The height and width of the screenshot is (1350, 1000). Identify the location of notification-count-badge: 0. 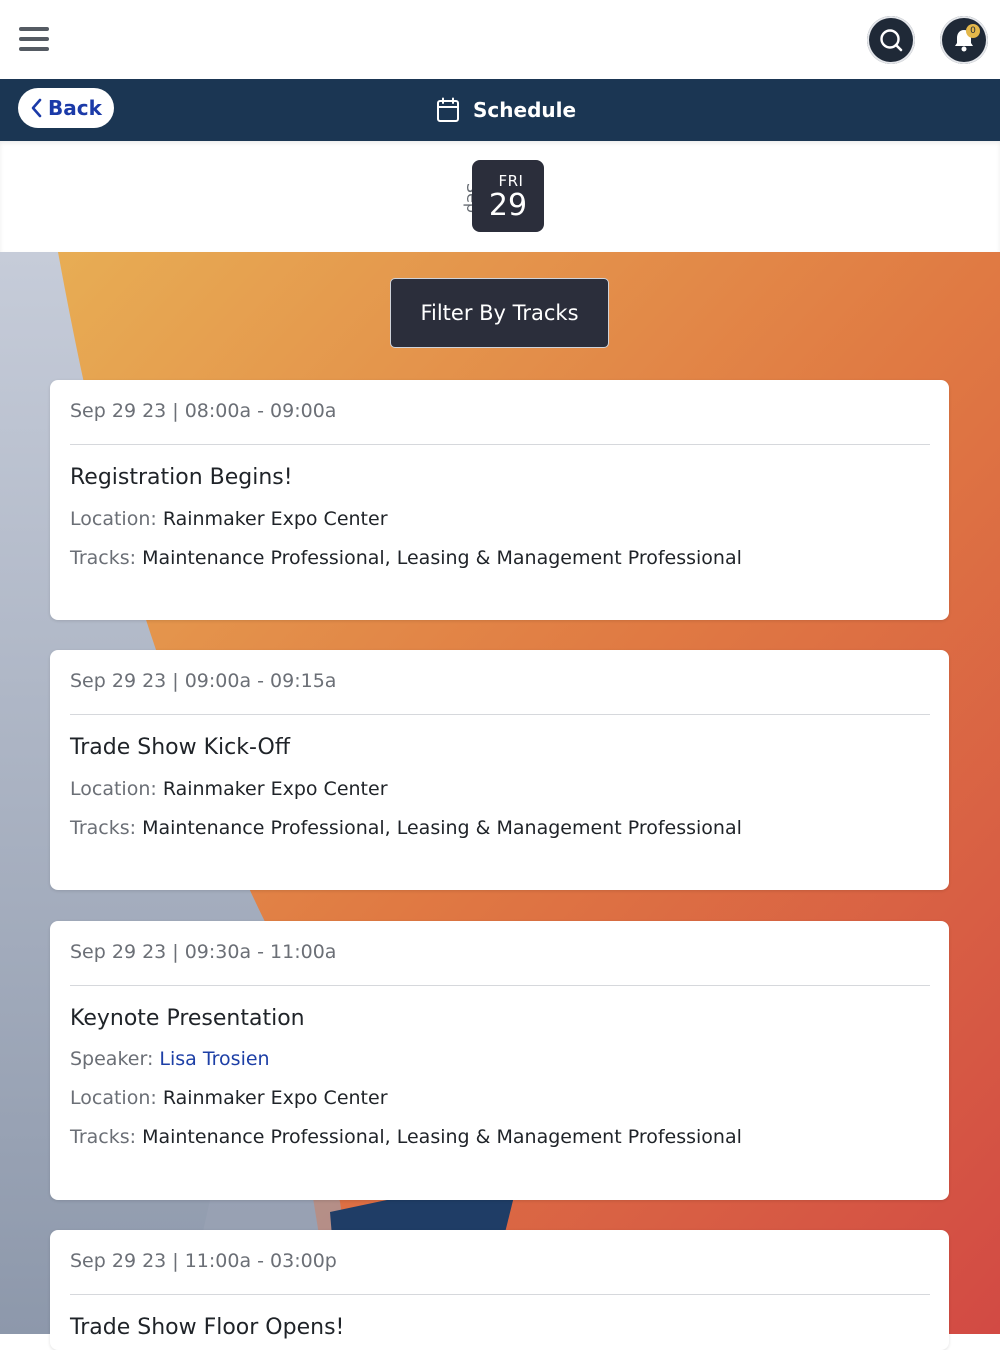
(973, 31).